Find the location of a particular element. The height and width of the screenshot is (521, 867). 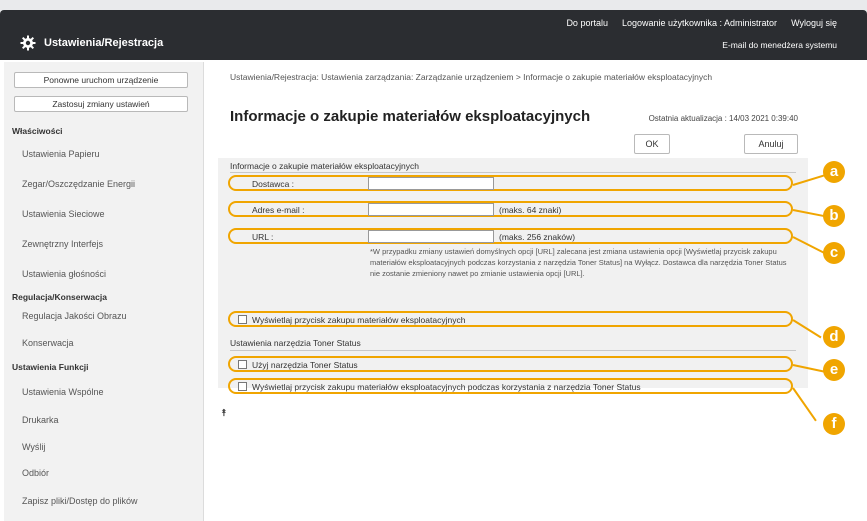

callout-marker-a: a is located at coordinates (834, 172).